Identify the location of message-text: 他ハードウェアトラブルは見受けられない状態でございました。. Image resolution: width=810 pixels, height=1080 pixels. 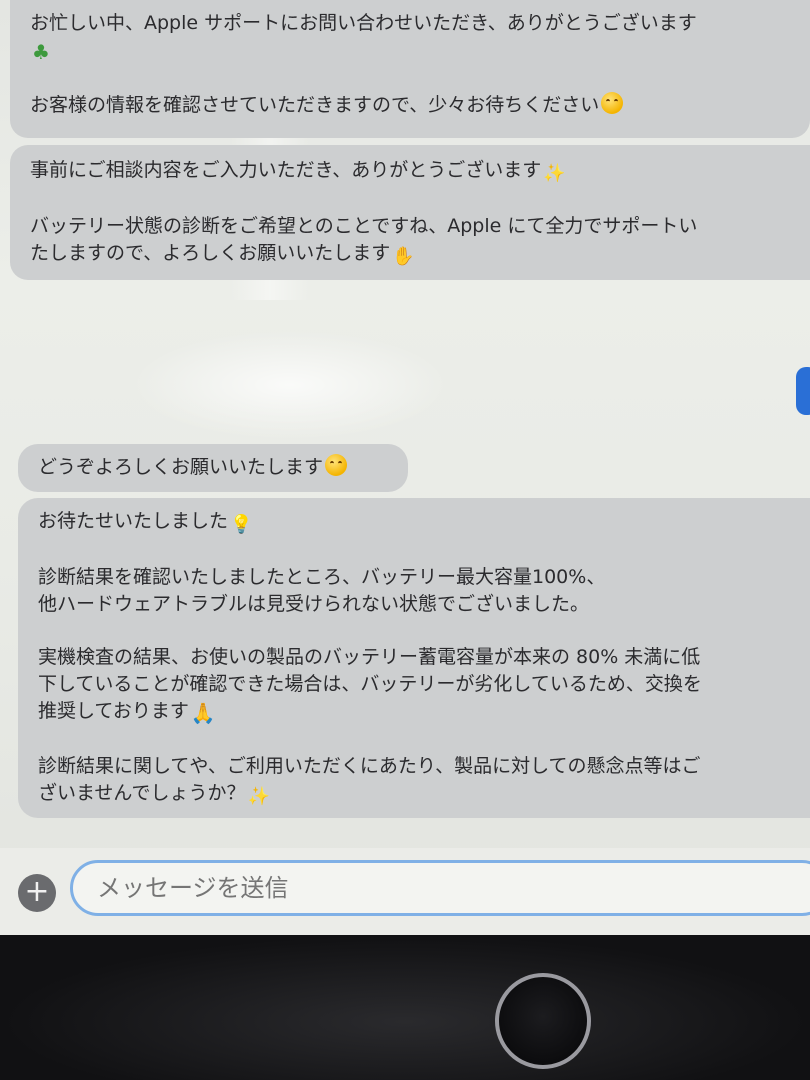
(314, 604).